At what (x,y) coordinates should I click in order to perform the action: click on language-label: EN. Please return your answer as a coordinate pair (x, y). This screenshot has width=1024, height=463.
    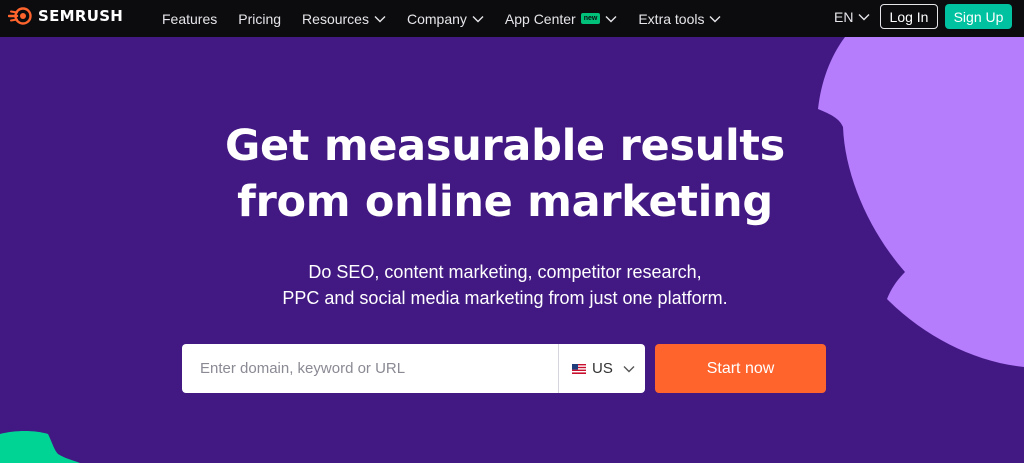
    Looking at the image, I should click on (844, 17).